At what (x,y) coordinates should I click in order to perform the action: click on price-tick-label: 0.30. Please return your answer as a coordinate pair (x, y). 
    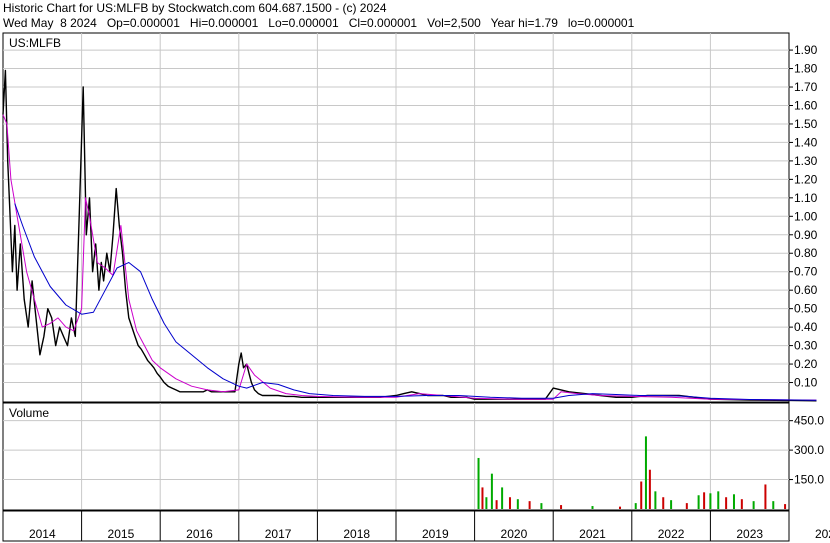
    Looking at the image, I should click on (806, 346).